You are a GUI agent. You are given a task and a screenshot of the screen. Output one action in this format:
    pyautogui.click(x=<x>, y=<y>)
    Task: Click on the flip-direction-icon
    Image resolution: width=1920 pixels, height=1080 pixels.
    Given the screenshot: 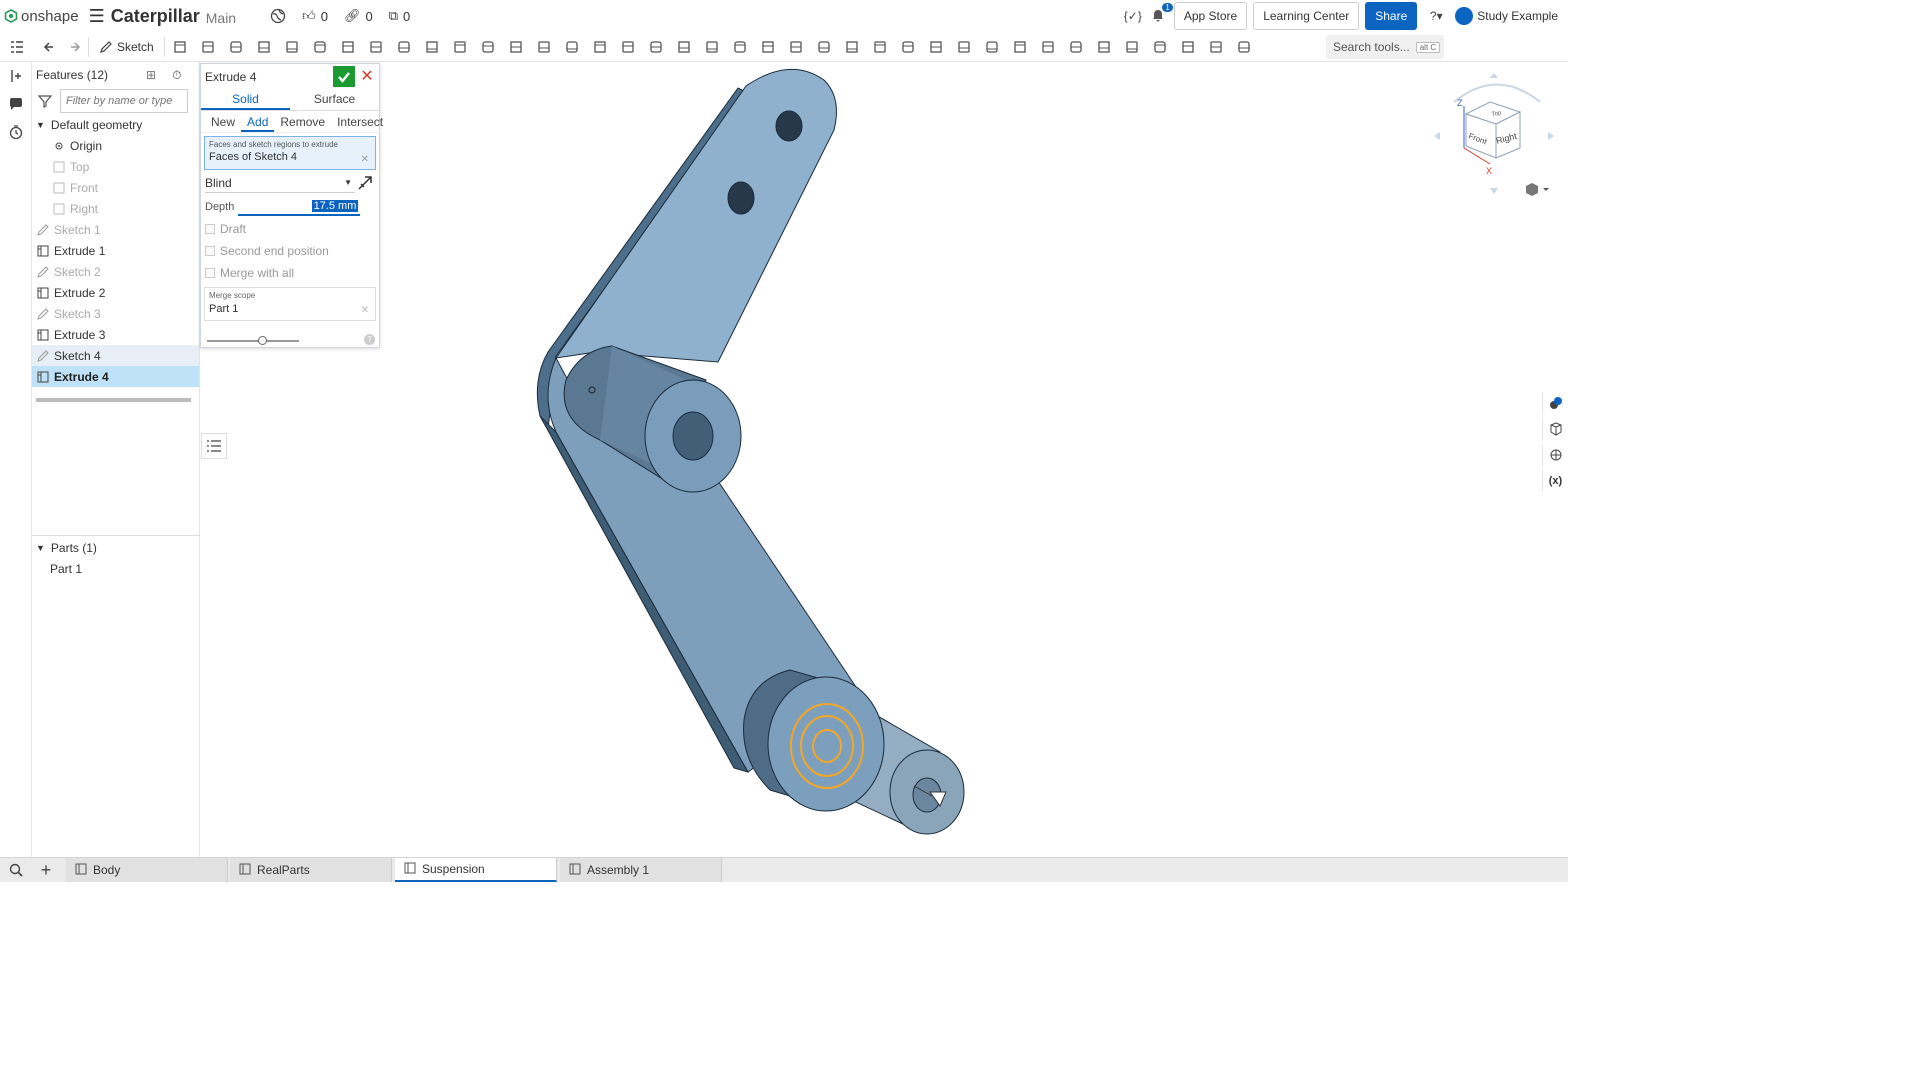 What is the action you would take?
    pyautogui.click(x=365, y=183)
    